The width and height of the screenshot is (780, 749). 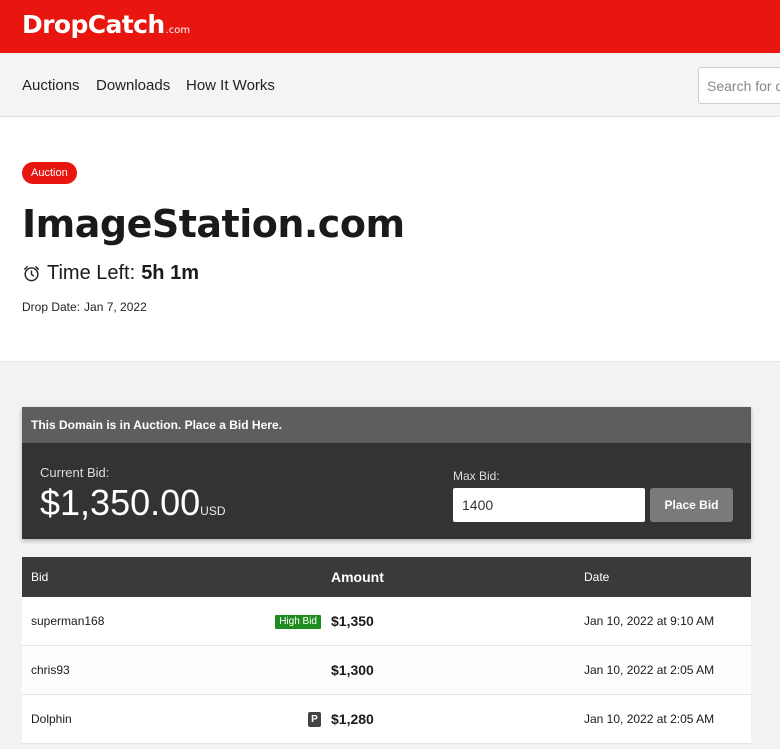 I want to click on high-bid-badge: High Bid, so click(x=298, y=622).